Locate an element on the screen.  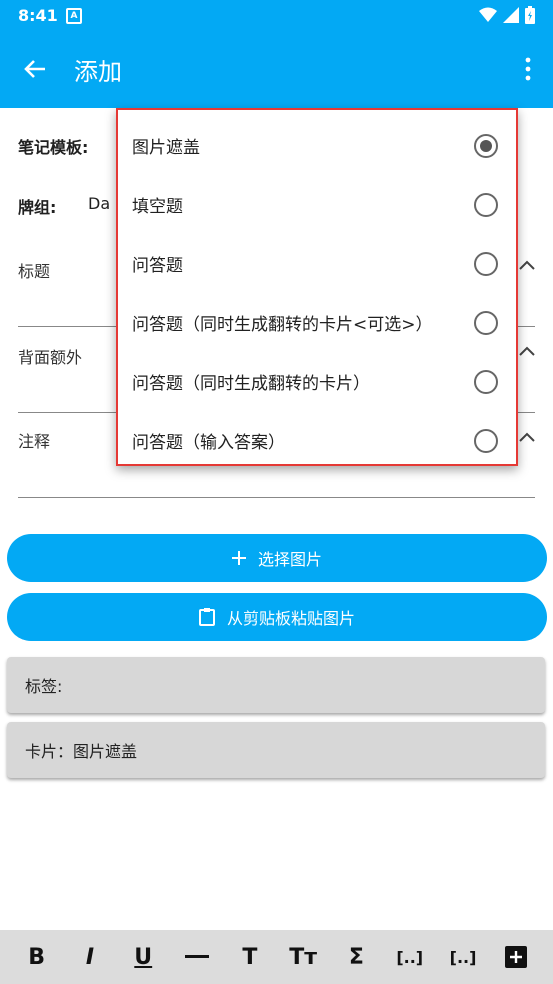
more-options-icon is located at coordinates (528, 69).